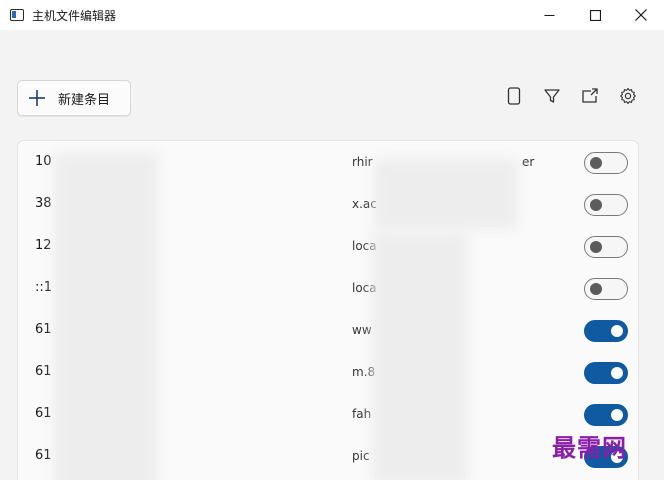 The width and height of the screenshot is (664, 480). What do you see at coordinates (74, 15) in the screenshot?
I see `window-title: 主机文件编辑器` at bounding box center [74, 15].